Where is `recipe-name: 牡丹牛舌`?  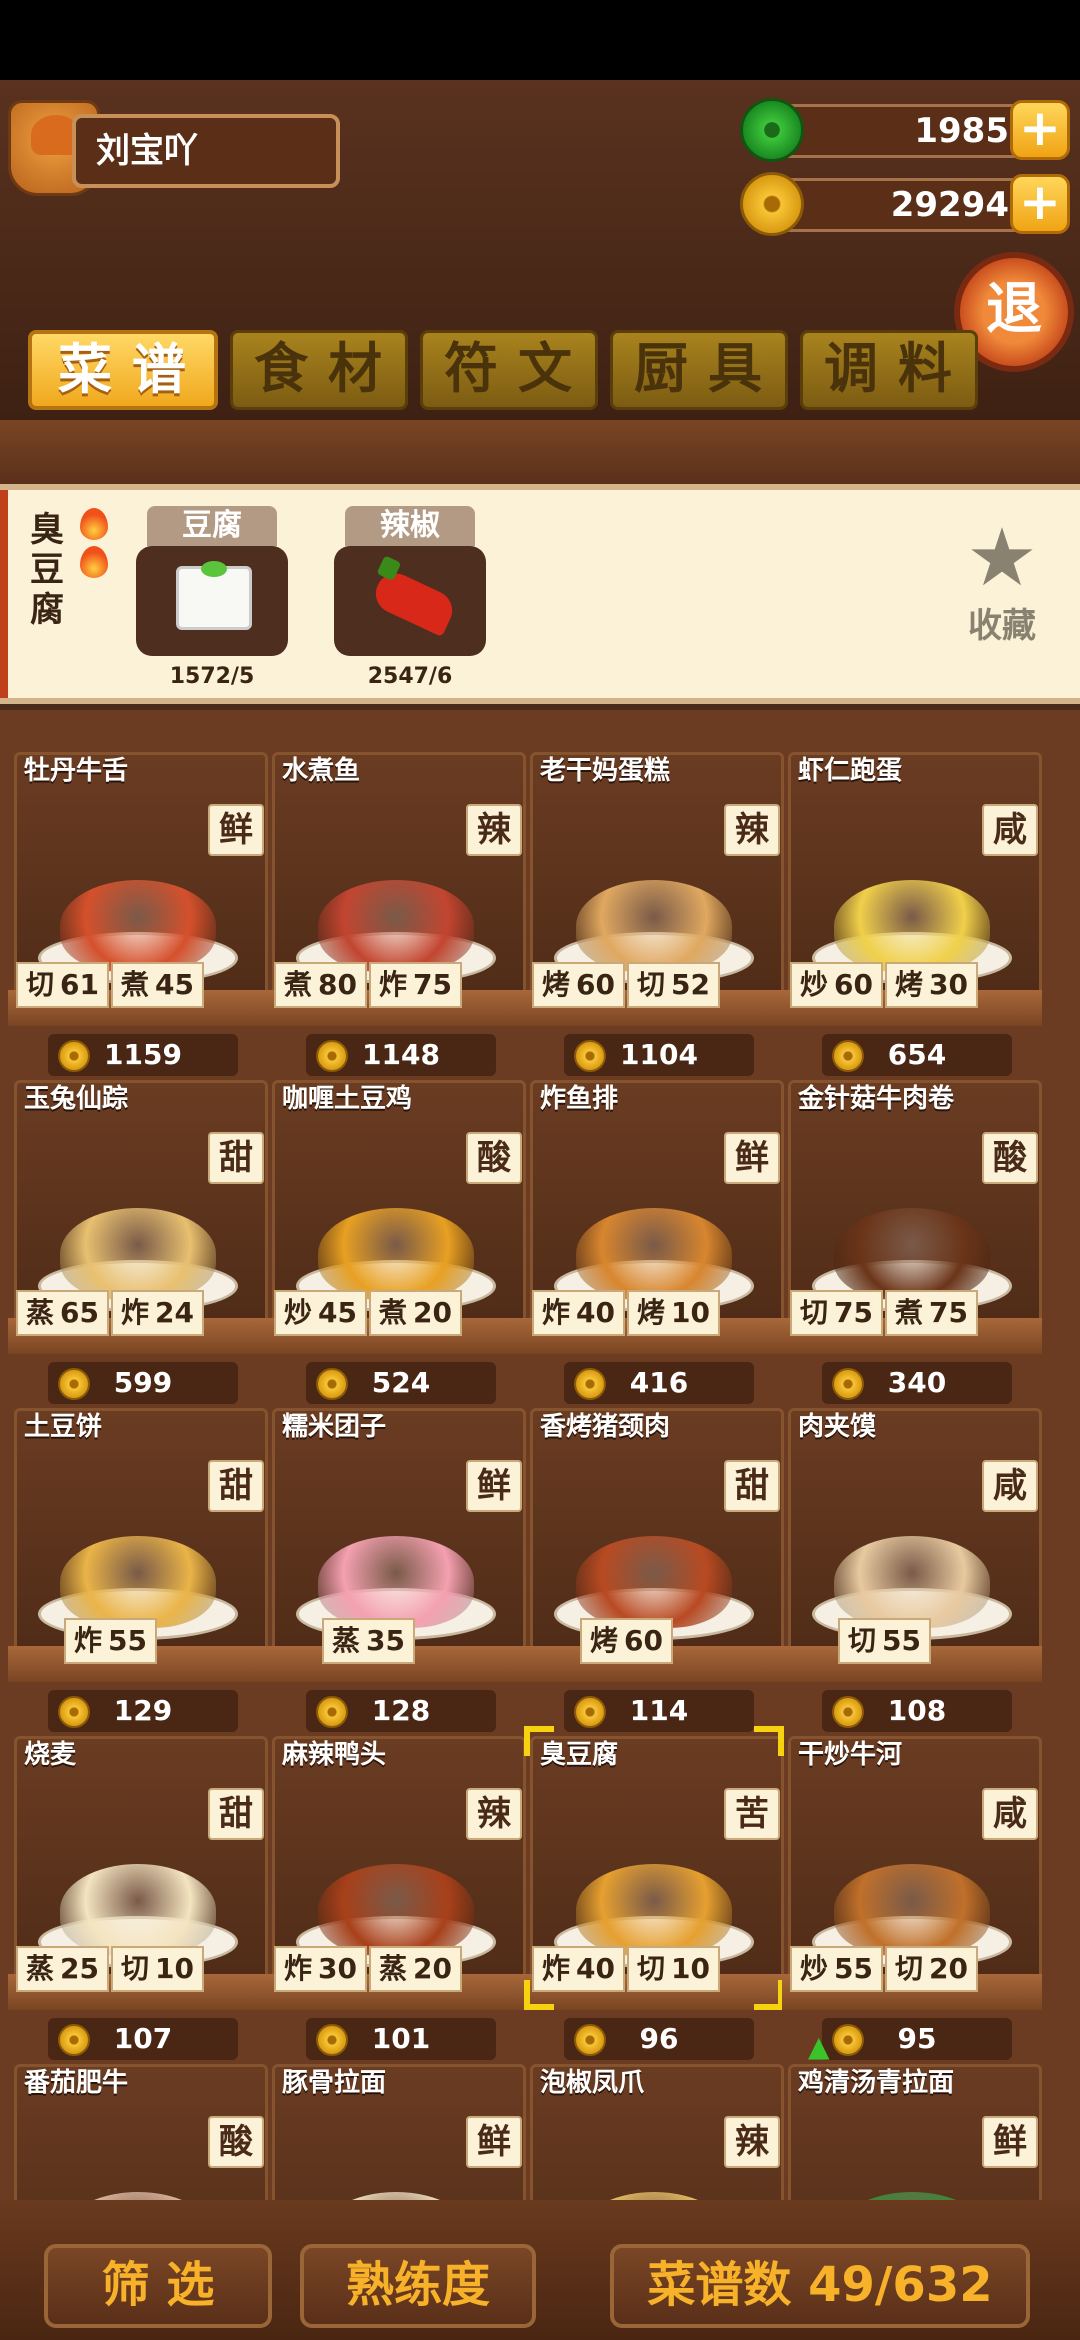 recipe-name: 牡丹牛舌 is located at coordinates (76, 771).